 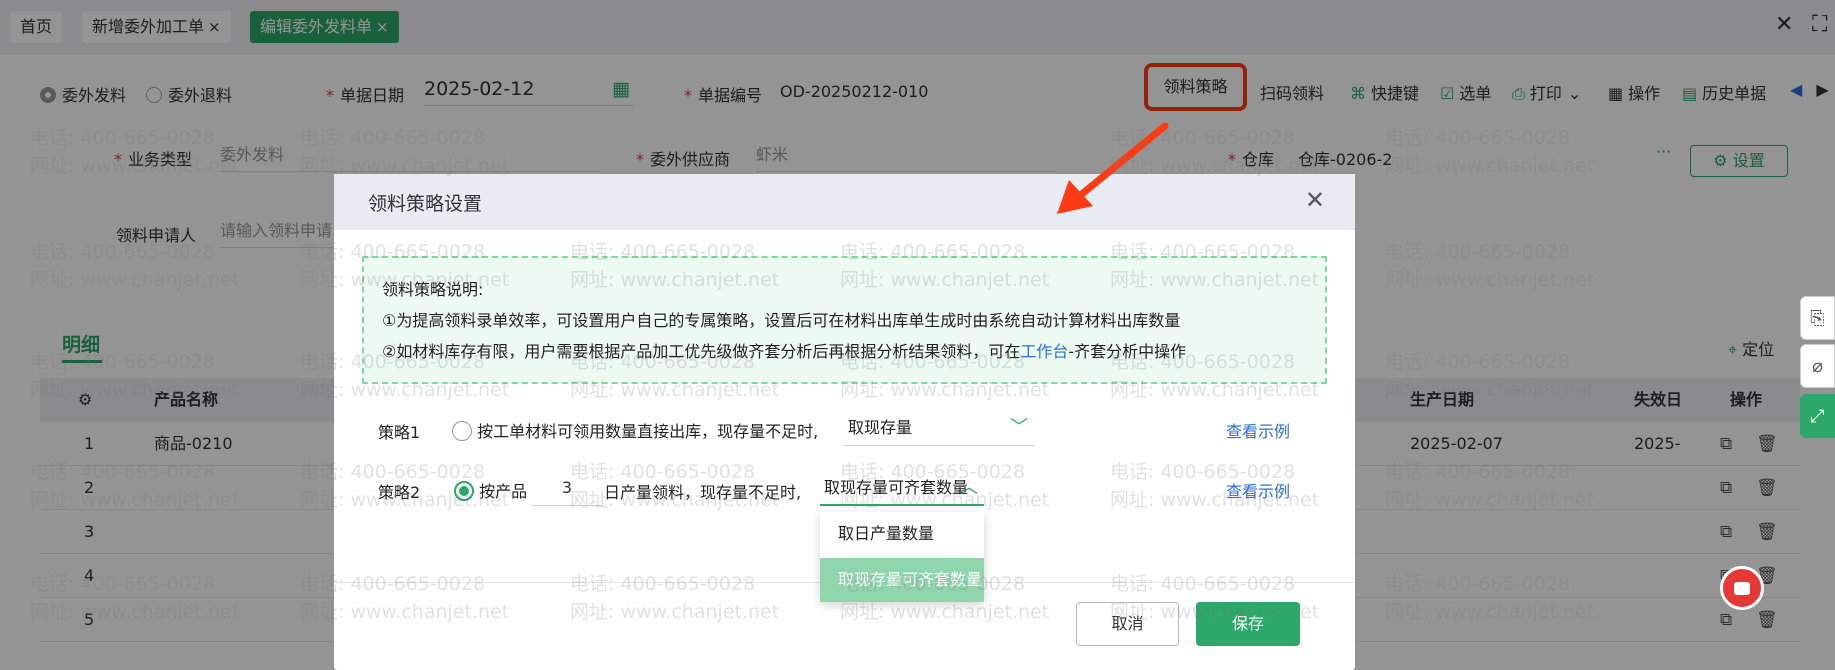 What do you see at coordinates (1817, 366) in the screenshot?
I see `attachment-icon: ⌀` at bounding box center [1817, 366].